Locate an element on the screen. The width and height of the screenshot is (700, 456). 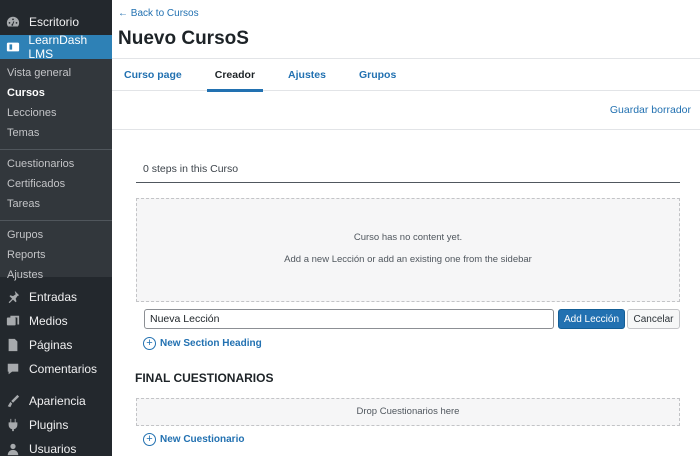
submenu-temas: Temas is located at coordinates (56, 133).